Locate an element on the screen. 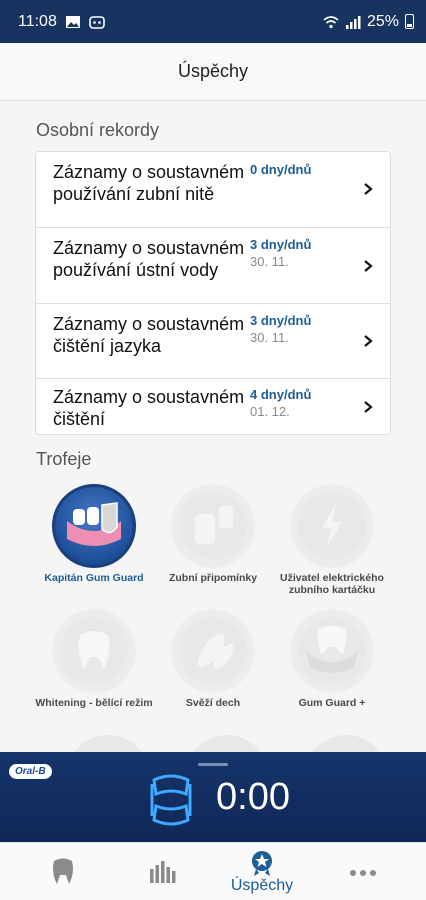 This screenshot has height=900, width=426. trophies-section-title: Trofeje is located at coordinates (64, 459).